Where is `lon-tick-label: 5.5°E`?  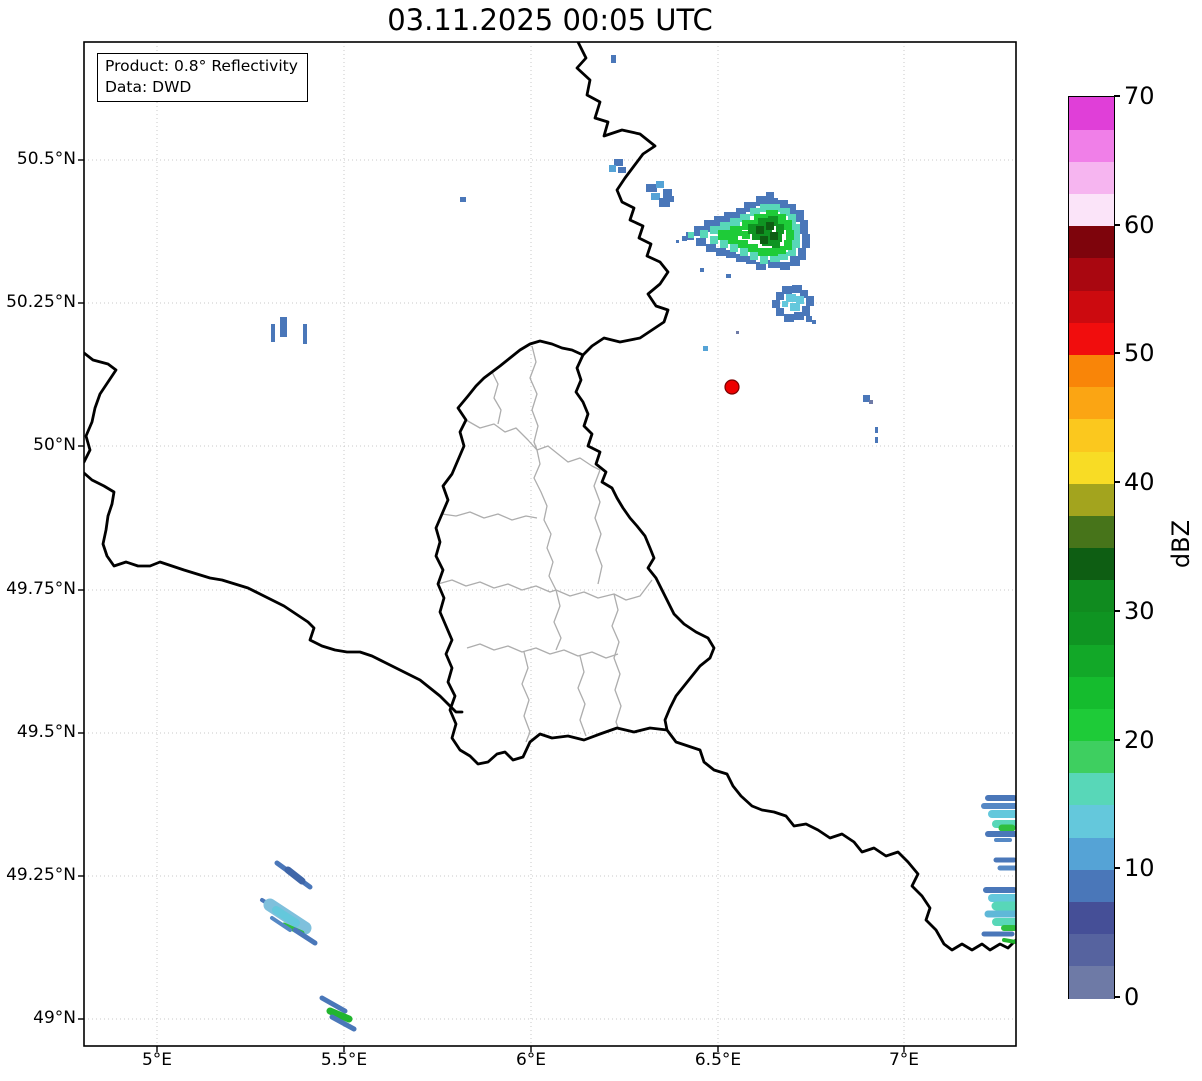
lon-tick-label: 5.5°E is located at coordinates (344, 1060).